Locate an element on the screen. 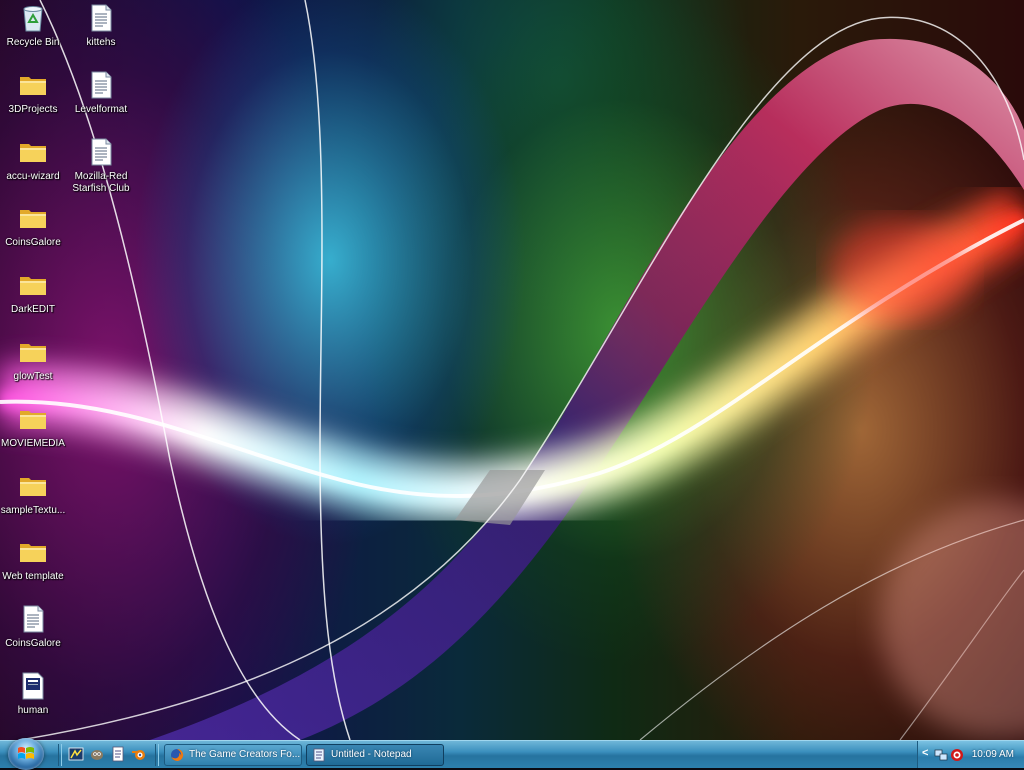 This screenshot has width=1024, height=770. desktop-icon: kittehs is located at coordinates (101, 25).